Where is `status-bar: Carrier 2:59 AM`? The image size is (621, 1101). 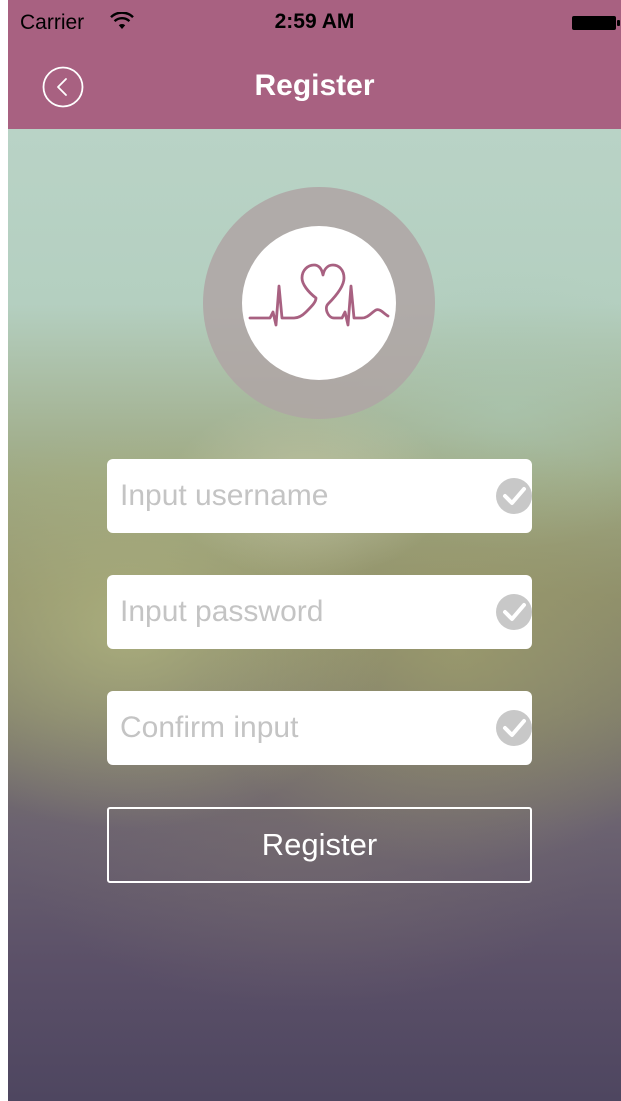 status-bar: Carrier 2:59 AM is located at coordinates (314, 20).